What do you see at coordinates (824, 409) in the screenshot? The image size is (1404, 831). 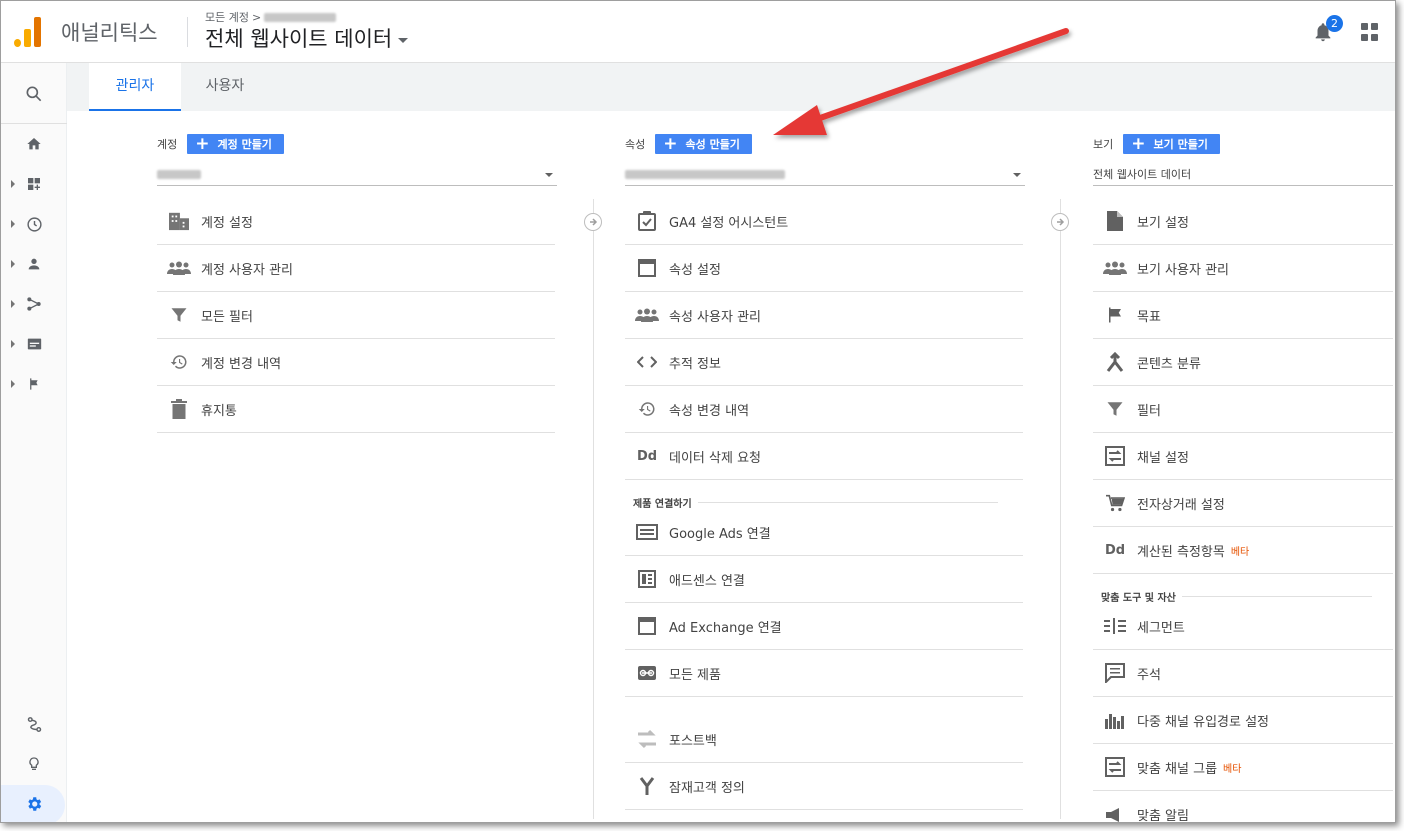 I see `property-change-history-item: 속성 변경 내역` at bounding box center [824, 409].